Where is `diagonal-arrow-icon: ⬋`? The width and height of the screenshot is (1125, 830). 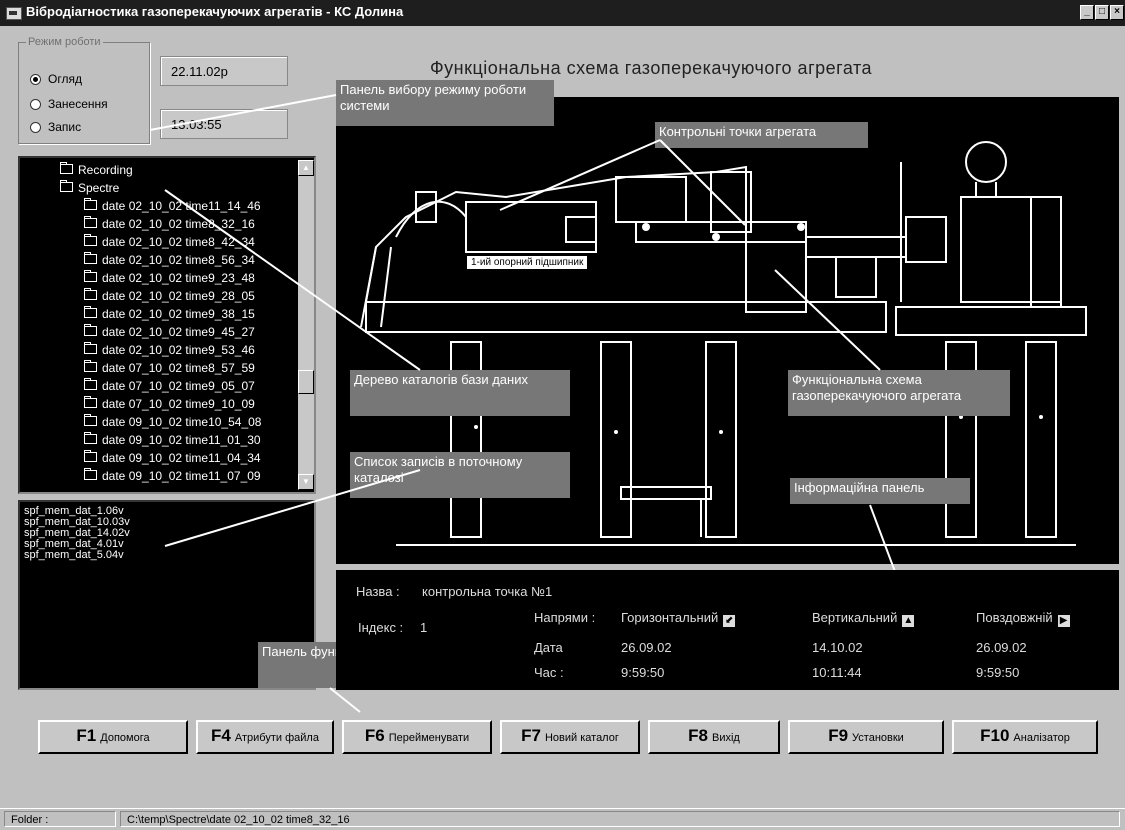 diagonal-arrow-icon: ⬋ is located at coordinates (729, 621).